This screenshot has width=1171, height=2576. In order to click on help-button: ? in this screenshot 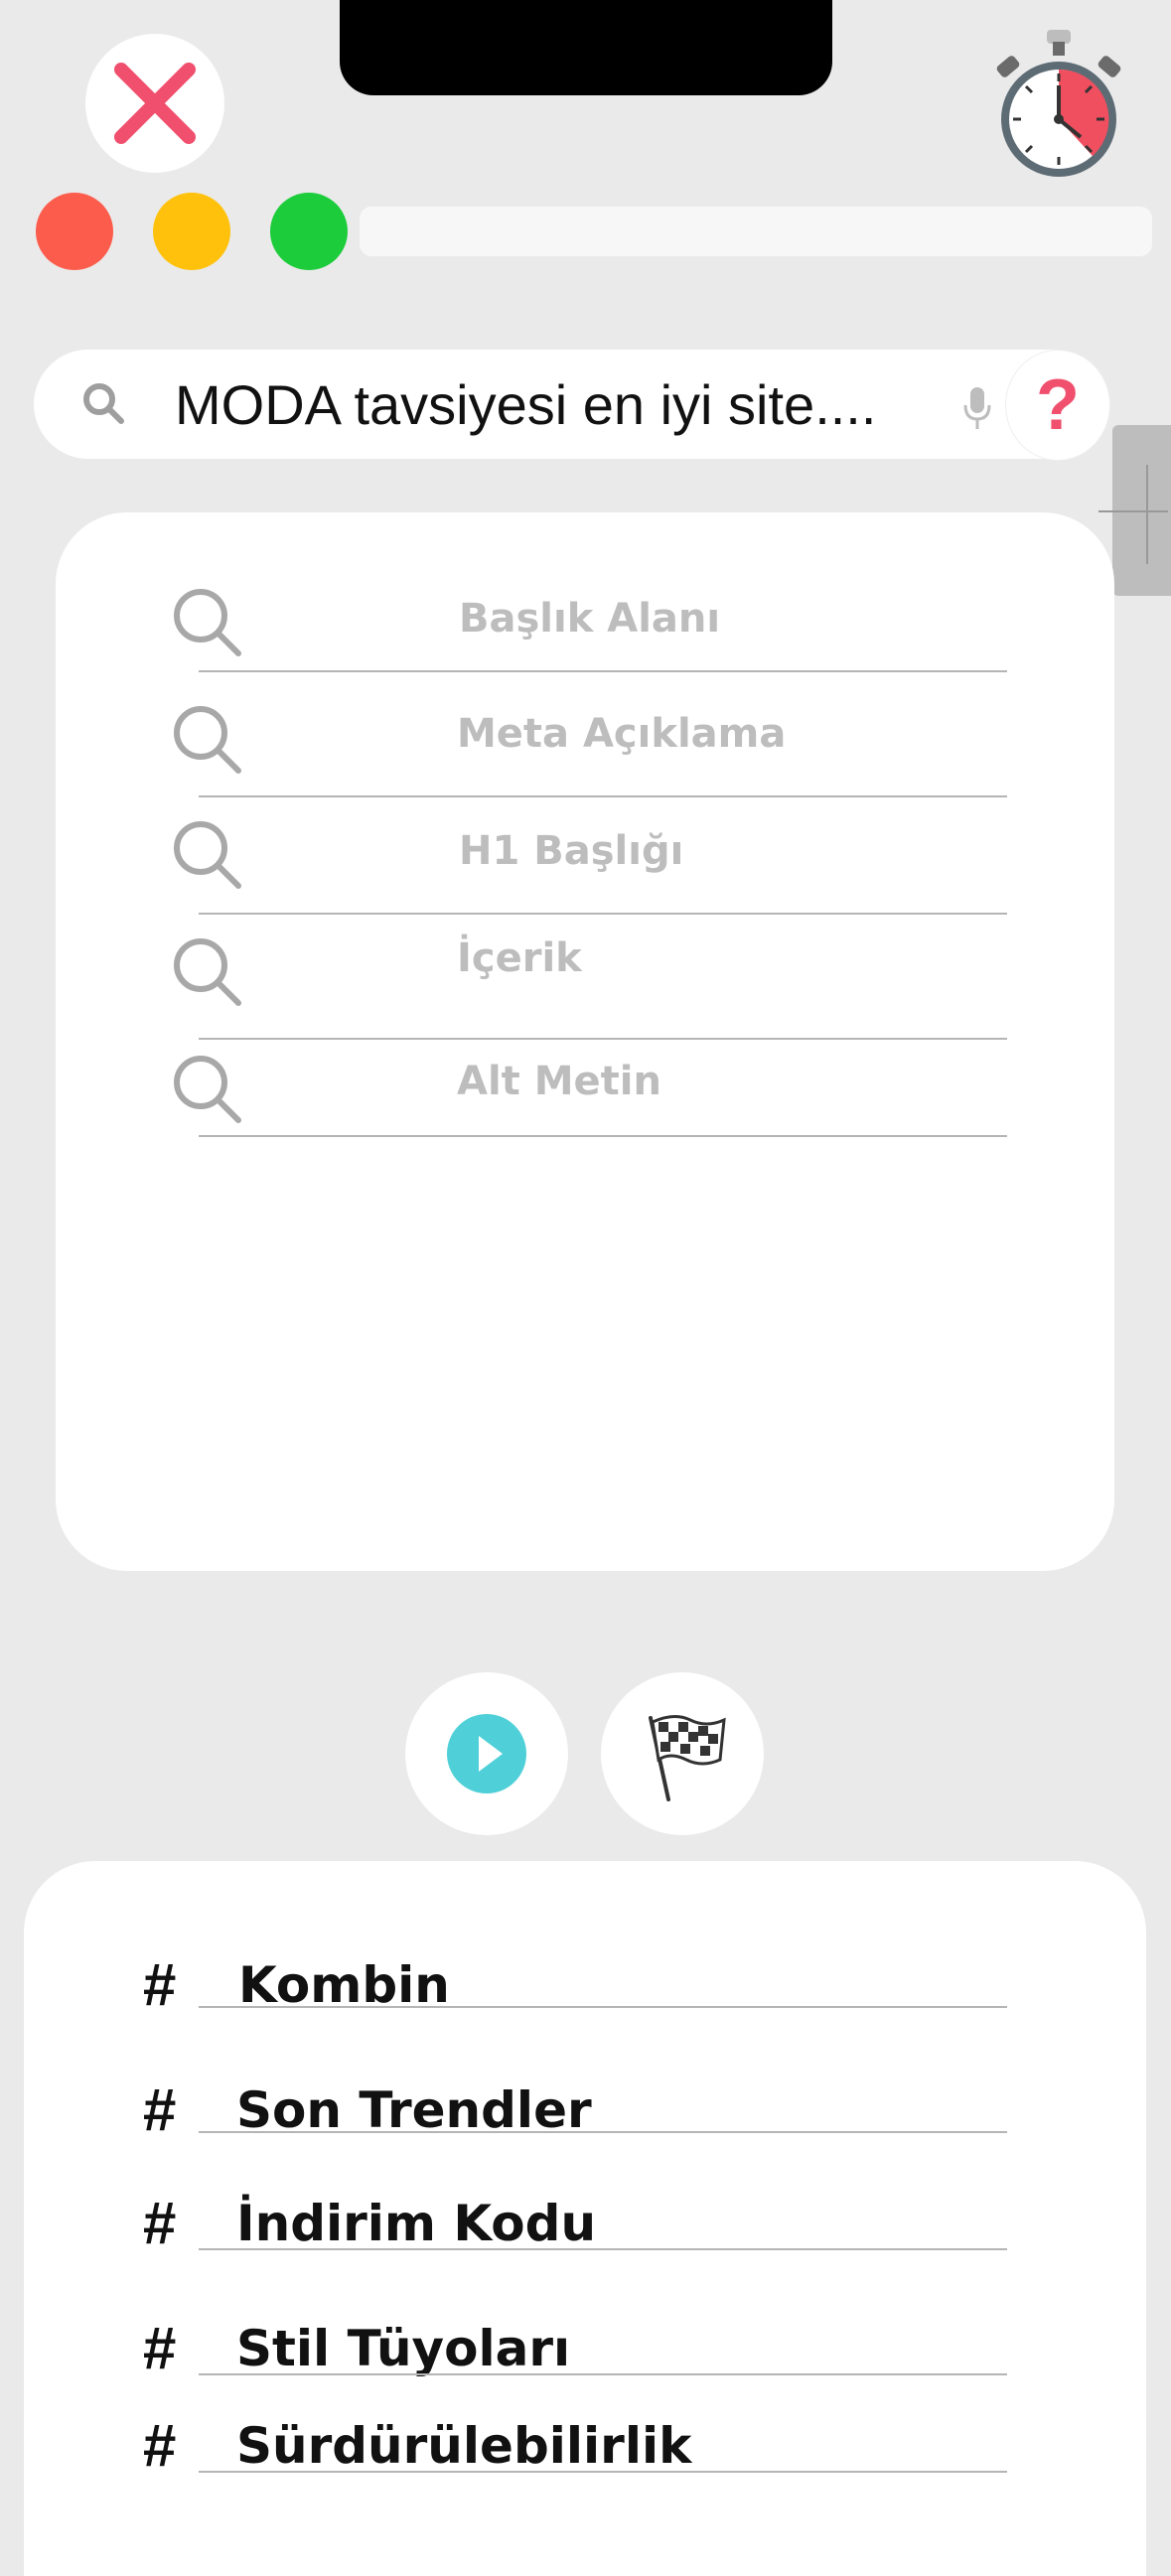, I will do `click(1057, 406)`.